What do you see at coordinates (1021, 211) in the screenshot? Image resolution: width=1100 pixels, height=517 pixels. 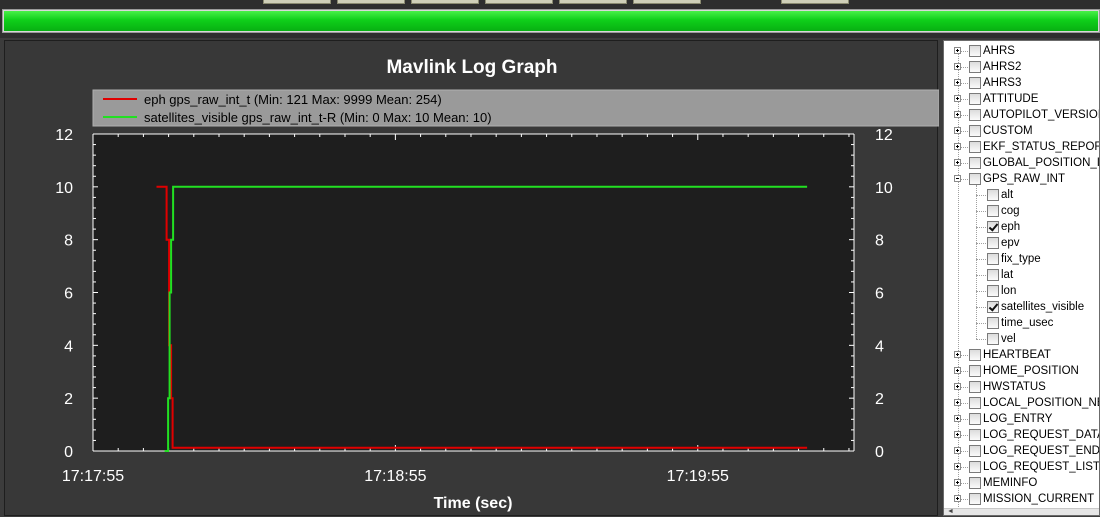 I see `tree-field: cog` at bounding box center [1021, 211].